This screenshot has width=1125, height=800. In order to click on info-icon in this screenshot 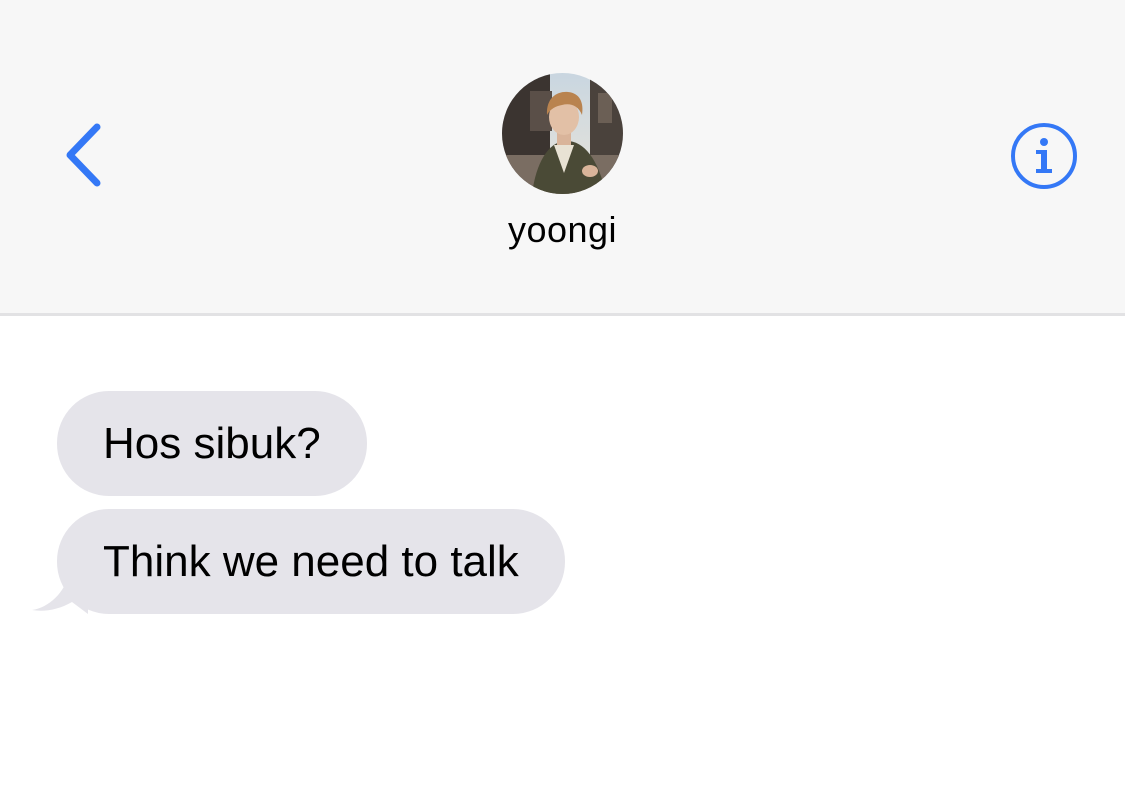, I will do `click(1044, 156)`.